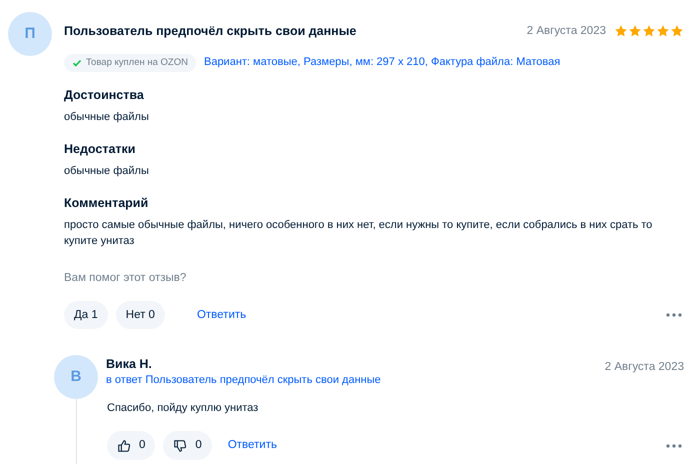 This screenshot has width=700, height=468. What do you see at coordinates (86, 315) in the screenshot?
I see `vote-button: Да 1` at bounding box center [86, 315].